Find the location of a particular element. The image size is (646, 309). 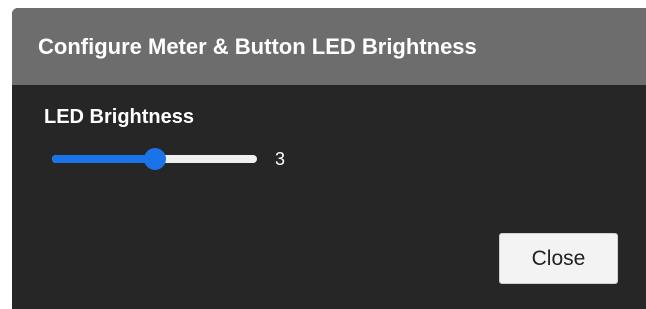

slider-thumb is located at coordinates (155, 159).